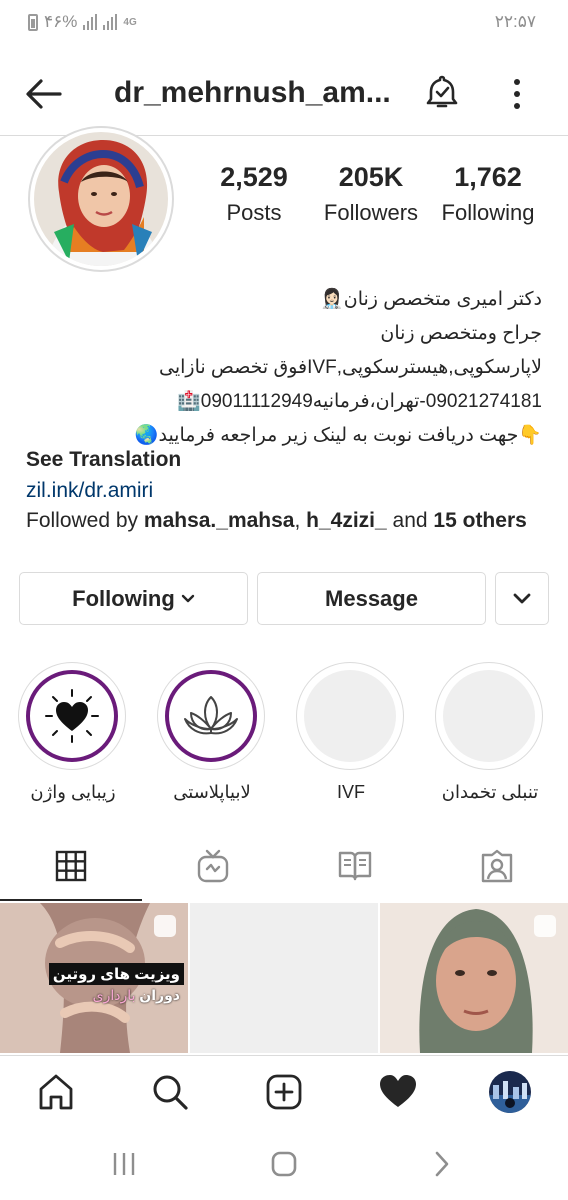 Image resolution: width=568 pixels, height=1200 pixels. Describe the element at coordinates (350, 792) in the screenshot. I see `highlight-label: IVF` at that location.